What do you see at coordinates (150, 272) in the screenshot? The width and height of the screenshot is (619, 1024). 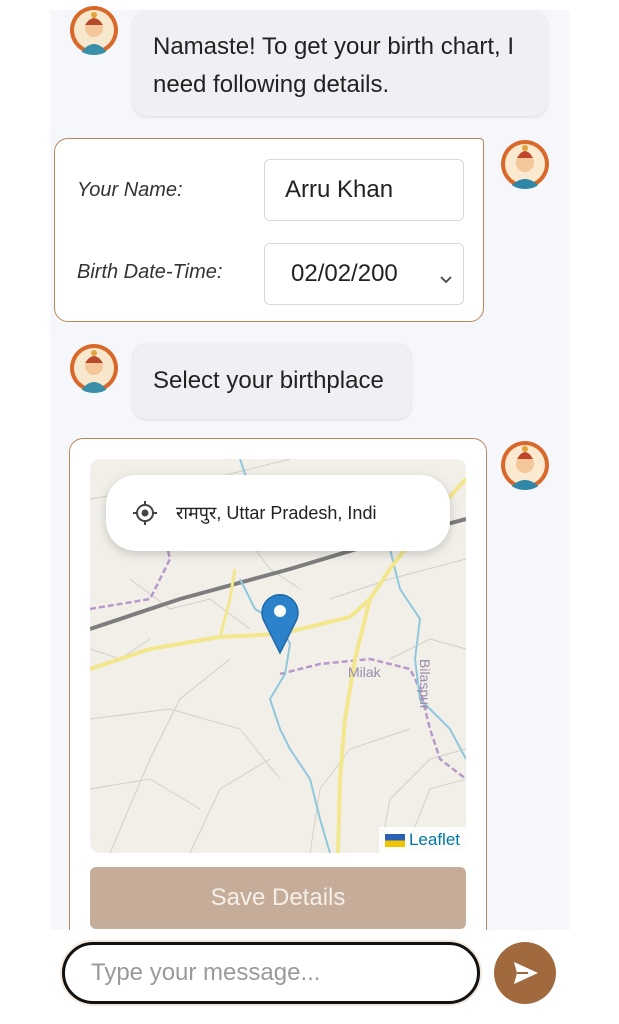 I see `dob-label: Birth Date-Time:` at bounding box center [150, 272].